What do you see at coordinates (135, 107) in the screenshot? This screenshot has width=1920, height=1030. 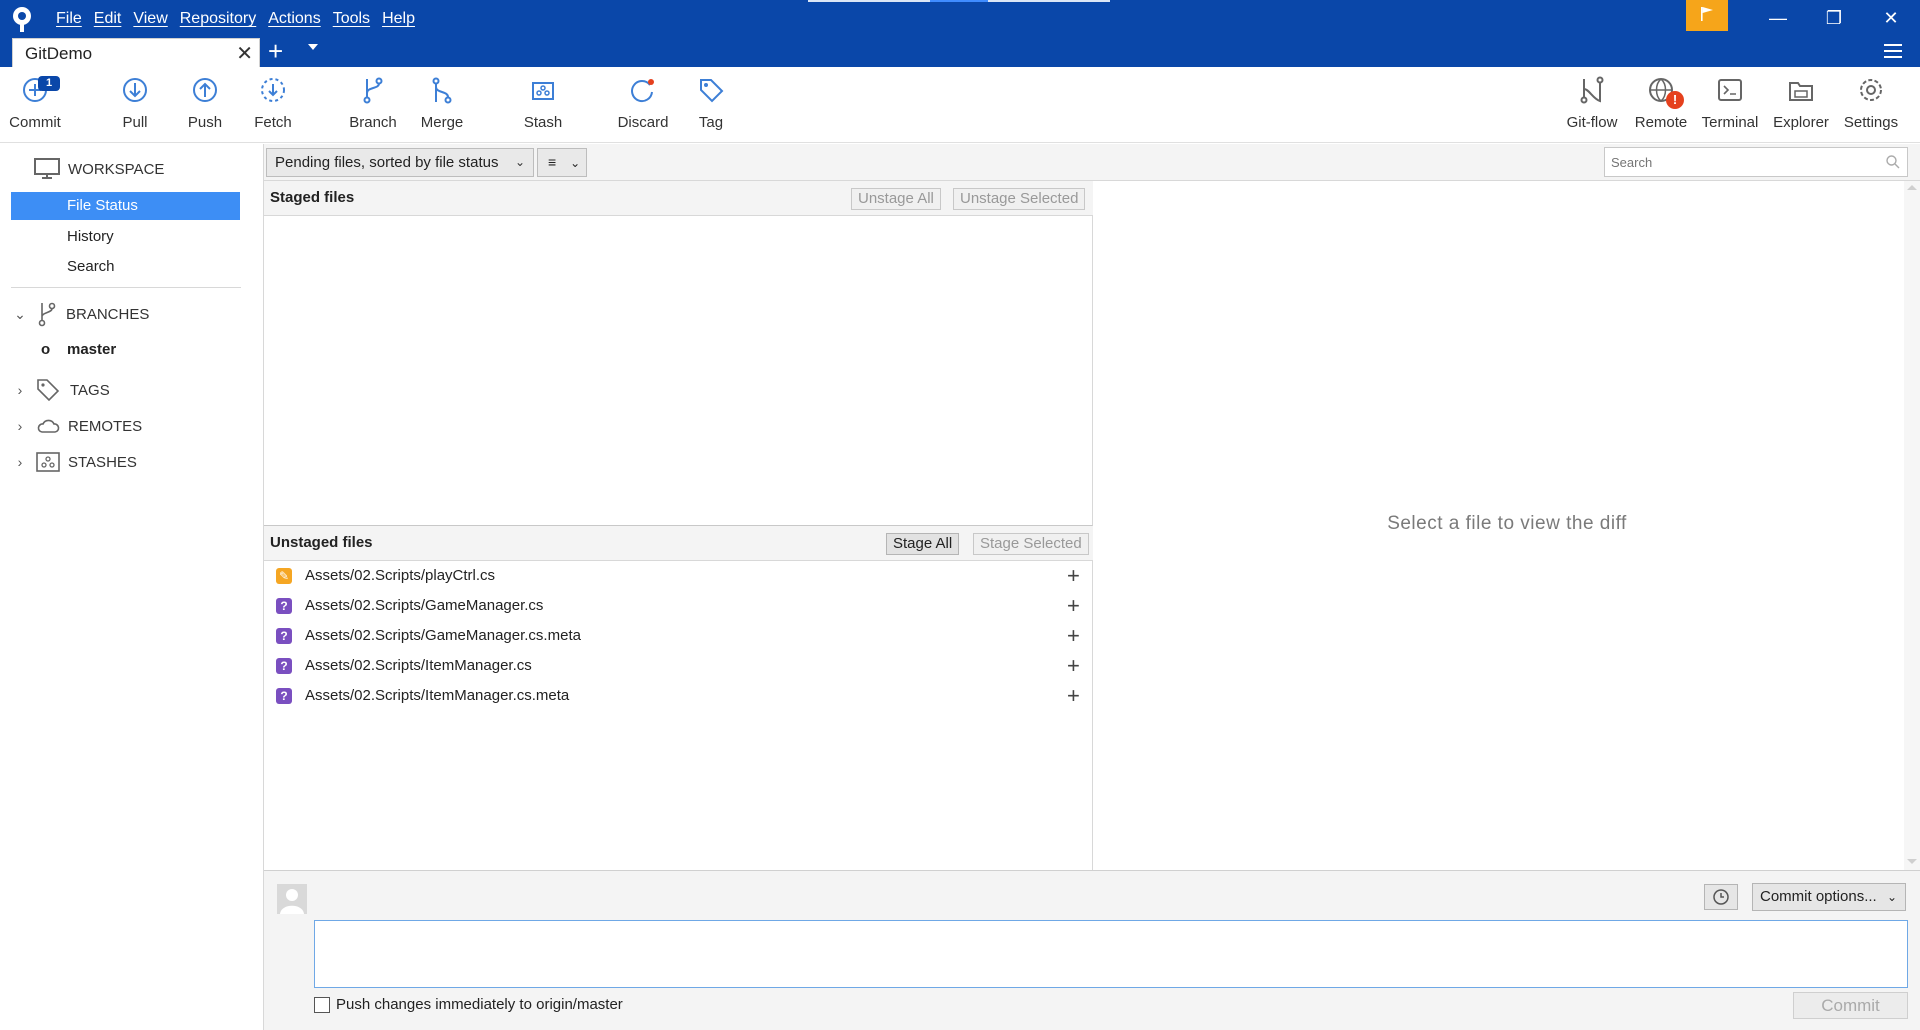 I see `pull-button: Pull` at bounding box center [135, 107].